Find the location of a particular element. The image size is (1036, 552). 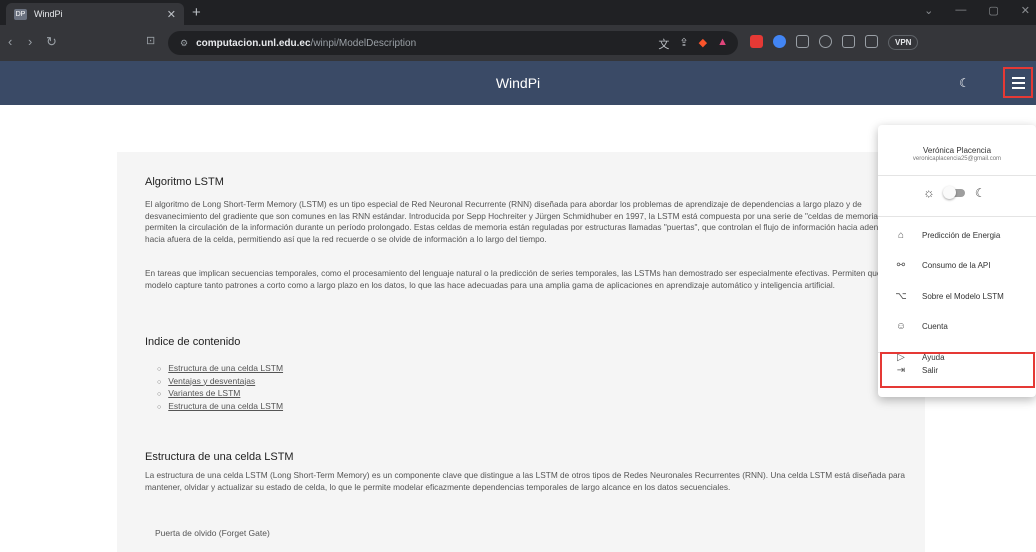

forget-gate-title: Puerta de olvido (Forget Gate) is located at coordinates (212, 533).